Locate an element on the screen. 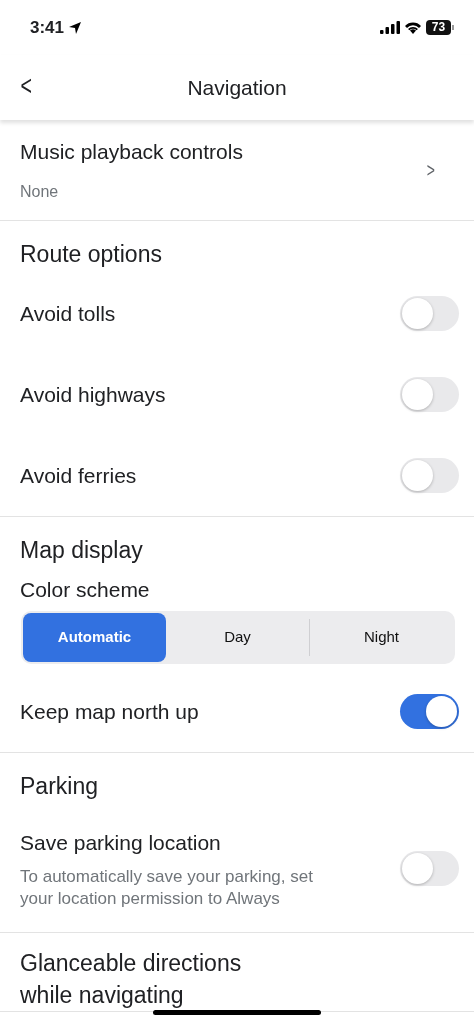 This screenshot has height=1025, width=474. setting-label: Avoid ferries is located at coordinates (78, 475).